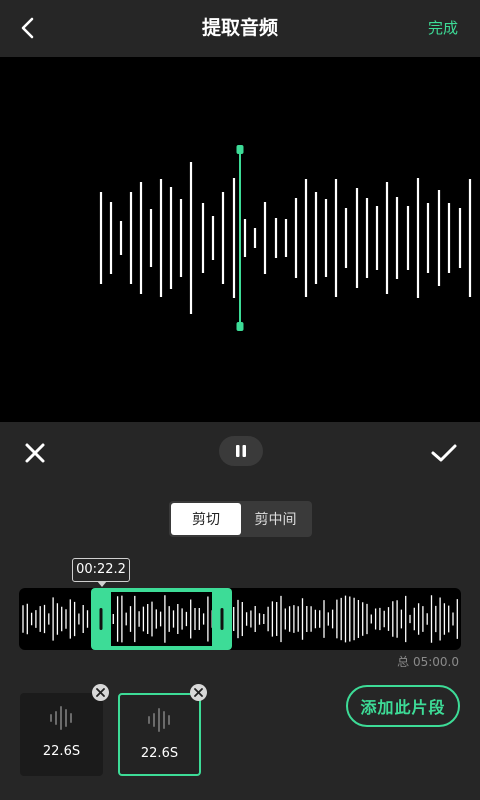  I want to click on page-title: 提取音频, so click(239, 28).